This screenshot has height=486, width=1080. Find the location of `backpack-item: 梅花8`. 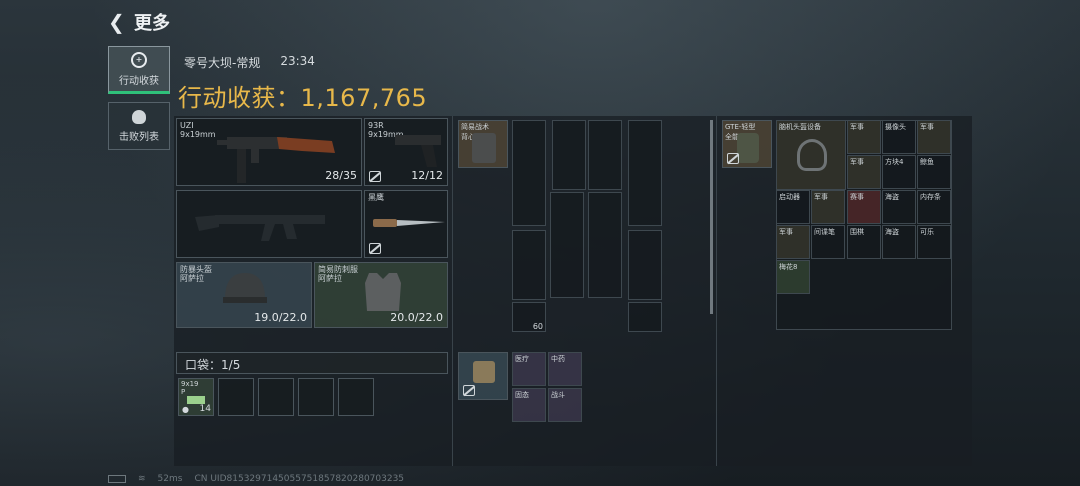

backpack-item: 梅花8 is located at coordinates (793, 277).